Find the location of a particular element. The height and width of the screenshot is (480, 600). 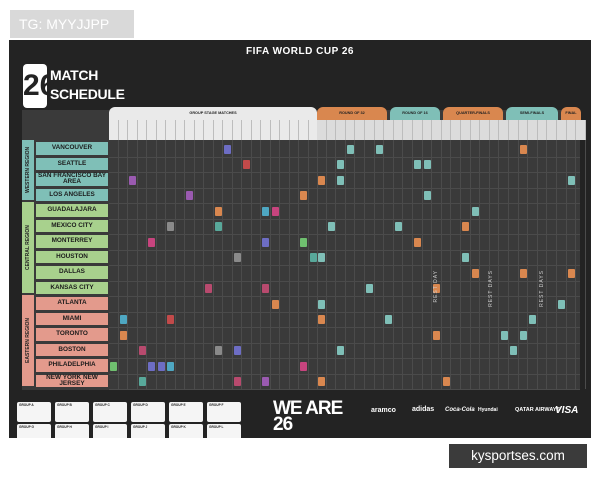

region-label-1: CENTRAL REGION is located at coordinates (28, 247).